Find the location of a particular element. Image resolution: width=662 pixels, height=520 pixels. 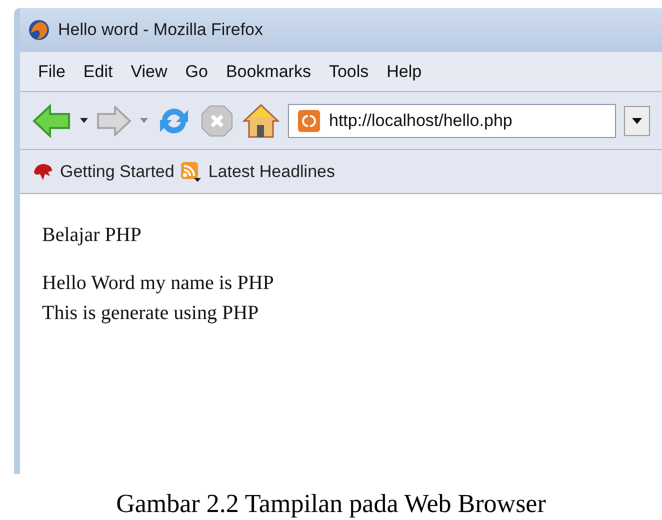

dropdown-button is located at coordinates (637, 121).